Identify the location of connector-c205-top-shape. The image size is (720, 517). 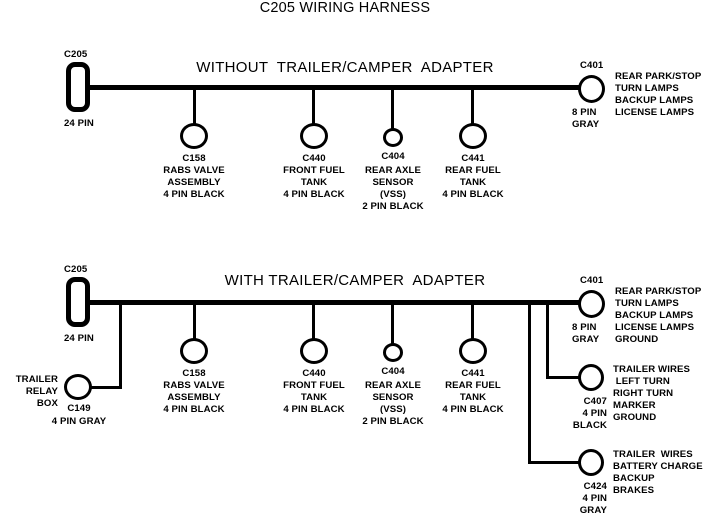
(78, 87).